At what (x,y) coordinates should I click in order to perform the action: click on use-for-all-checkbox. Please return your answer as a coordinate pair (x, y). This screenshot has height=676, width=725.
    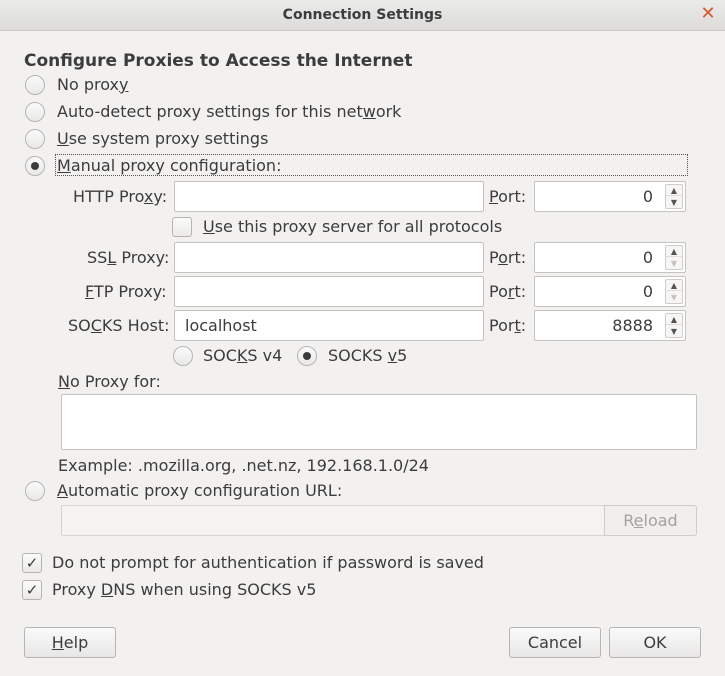
    Looking at the image, I should click on (182, 227).